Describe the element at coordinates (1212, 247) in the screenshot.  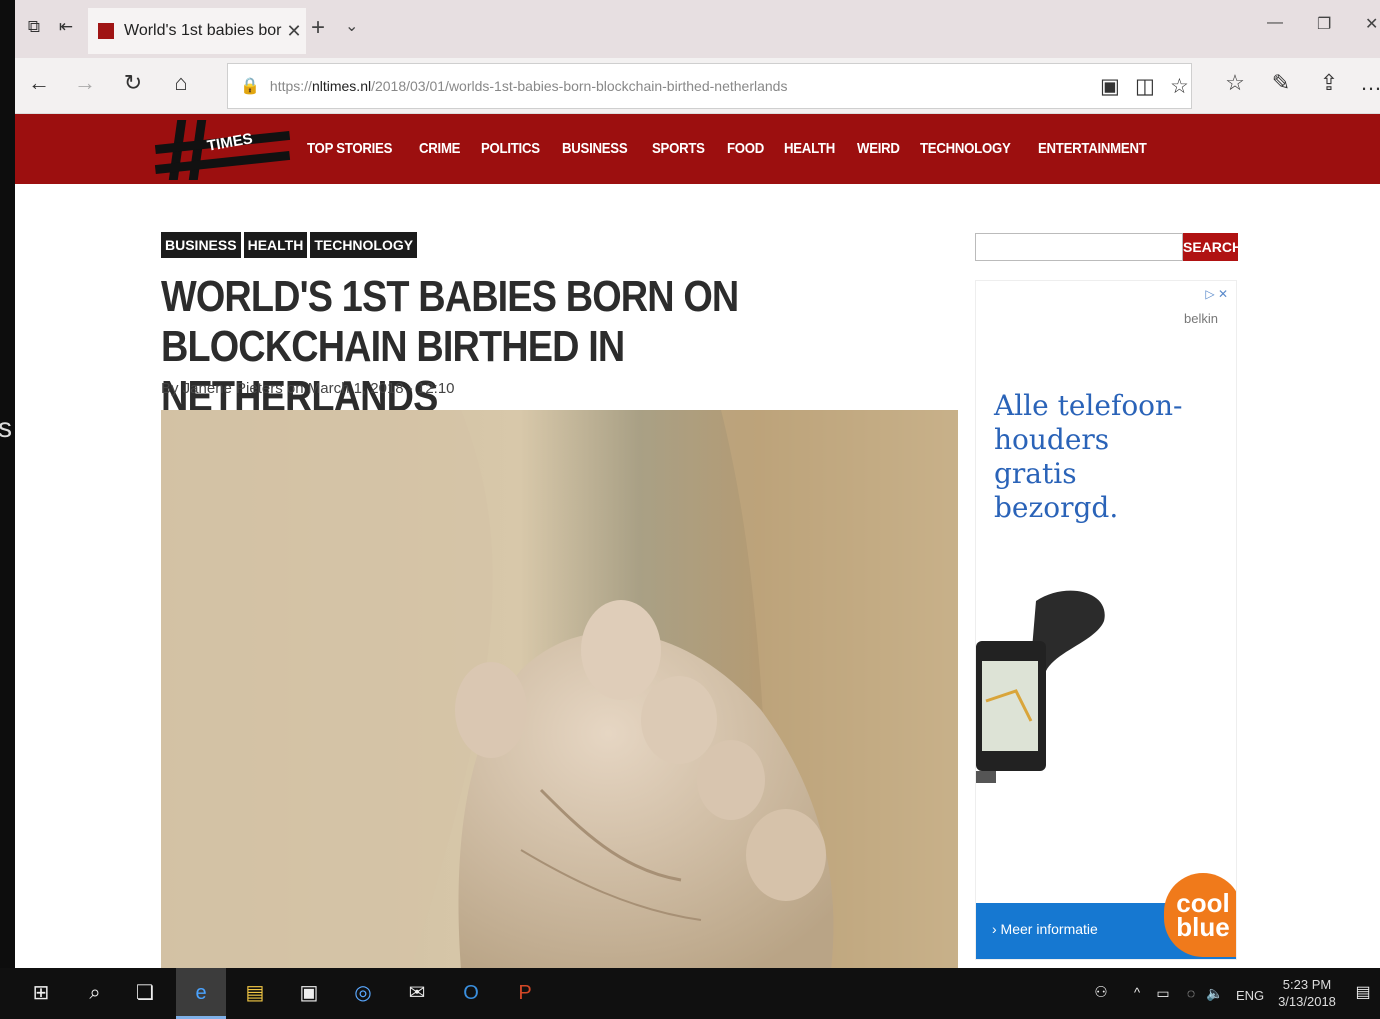
I see `search-button: SEARCH` at that location.